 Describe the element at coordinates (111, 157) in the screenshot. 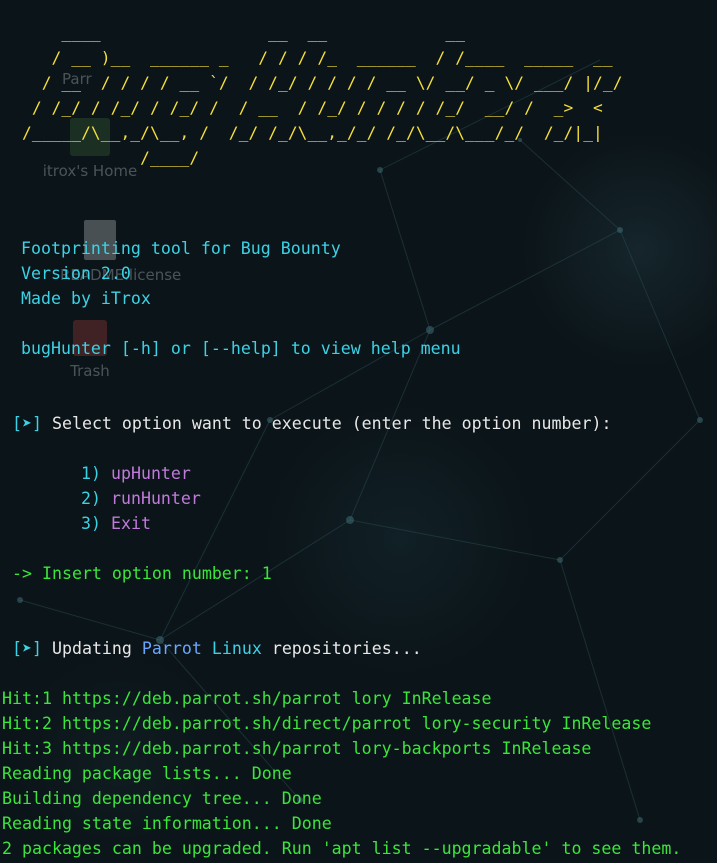

I see `banner-line-6: /____/` at that location.